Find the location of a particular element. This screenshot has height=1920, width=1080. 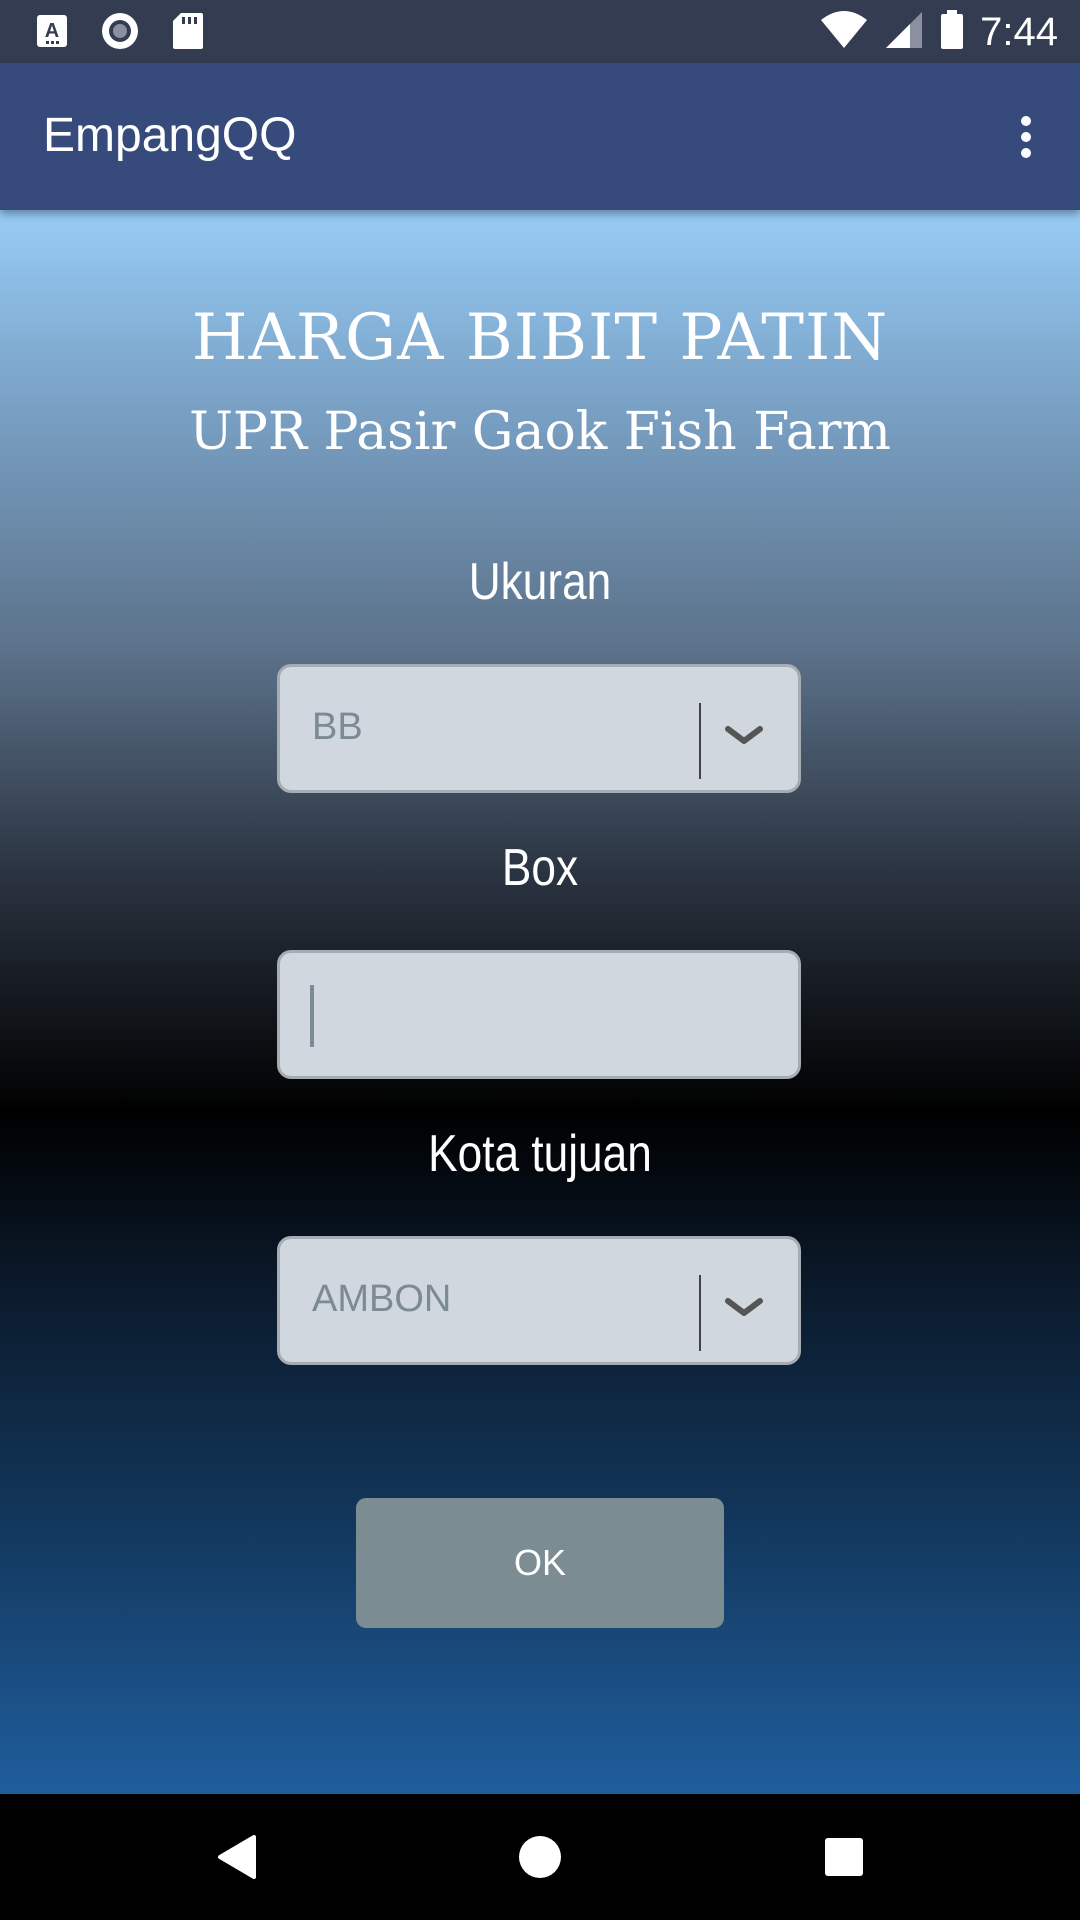

status-system: 7:44 is located at coordinates (939, 32).